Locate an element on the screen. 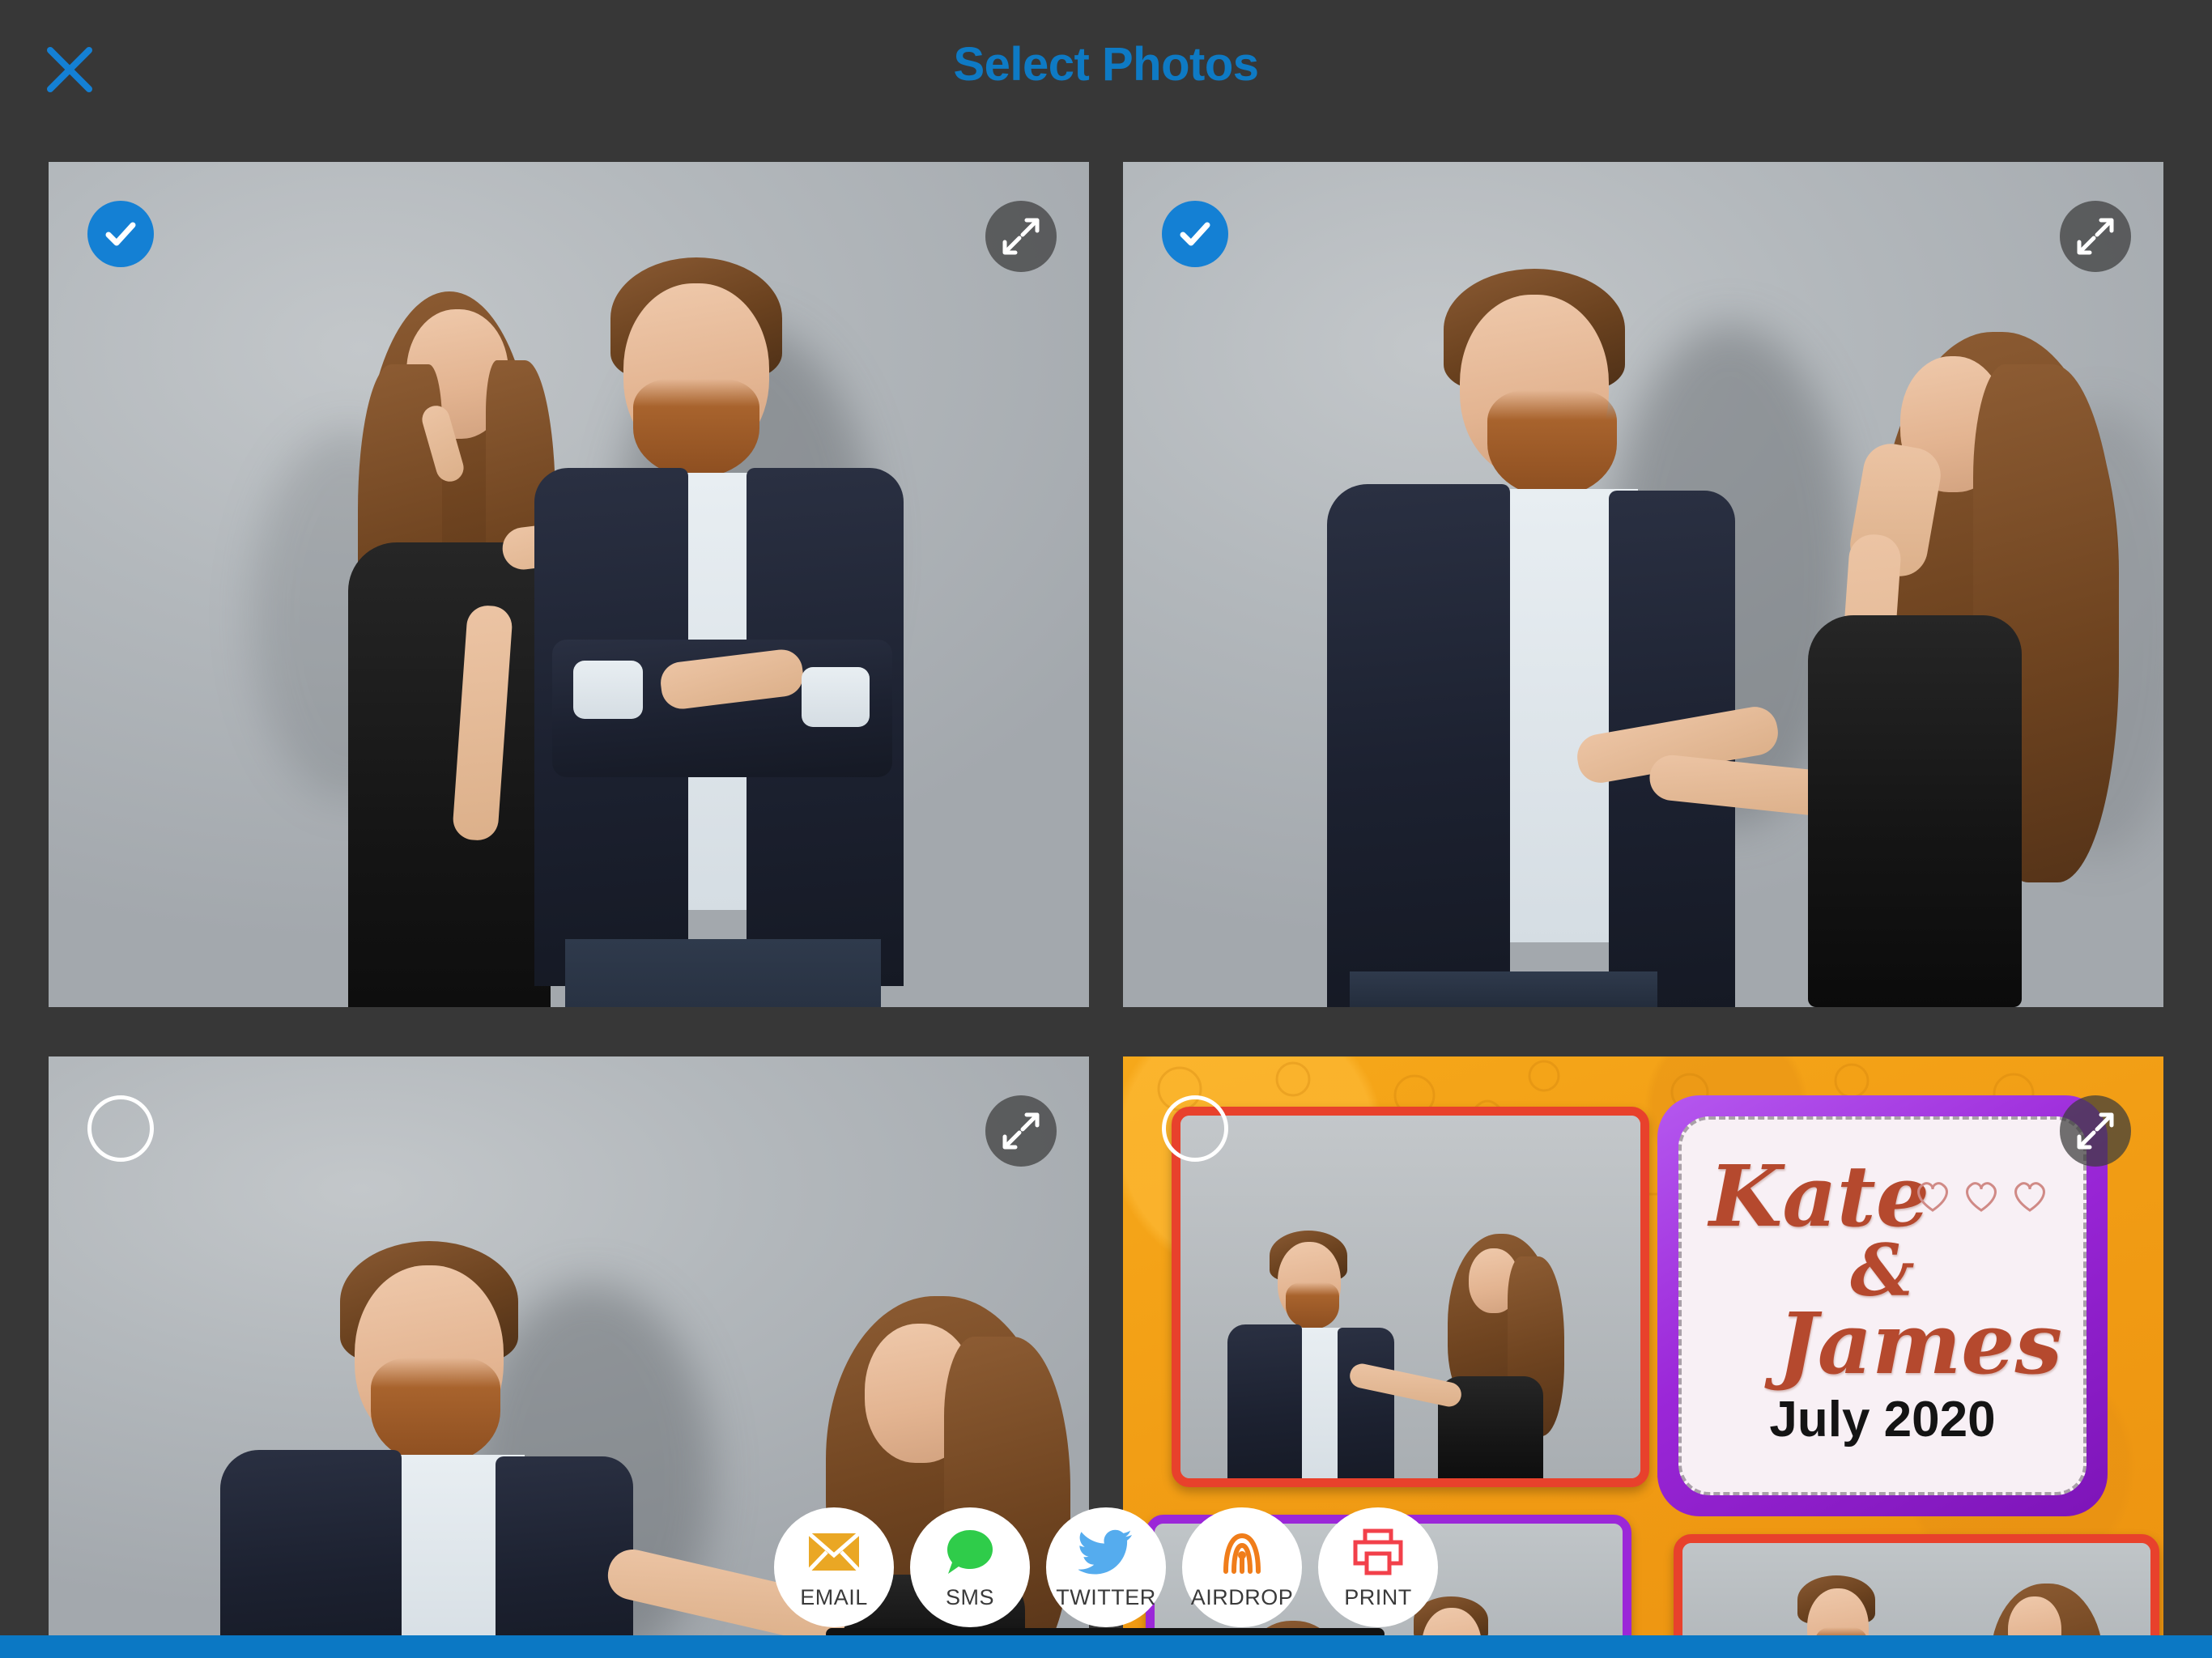 The width and height of the screenshot is (2212, 1658). airdrop-action-button: AIRDROP is located at coordinates (1242, 1567).